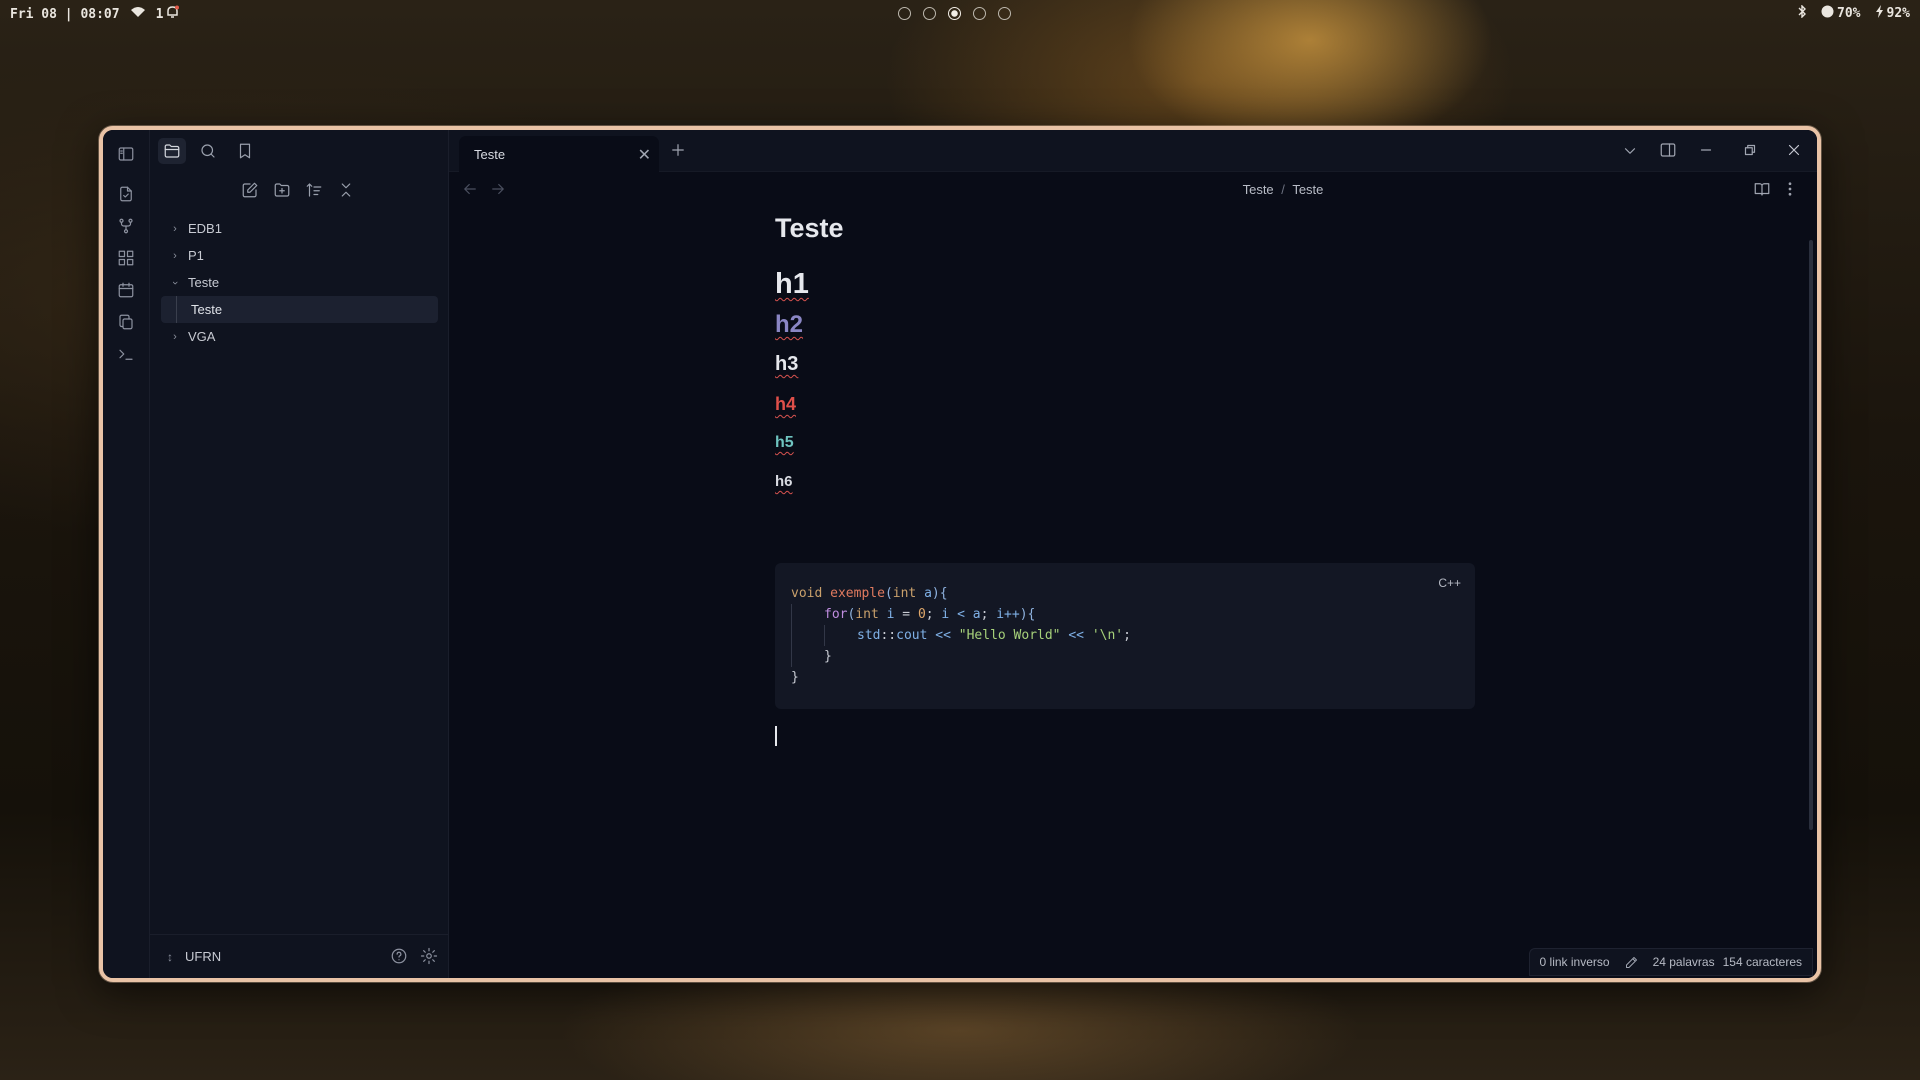 The height and width of the screenshot is (1080, 1920). I want to click on heading-h1: h1, so click(792, 284).